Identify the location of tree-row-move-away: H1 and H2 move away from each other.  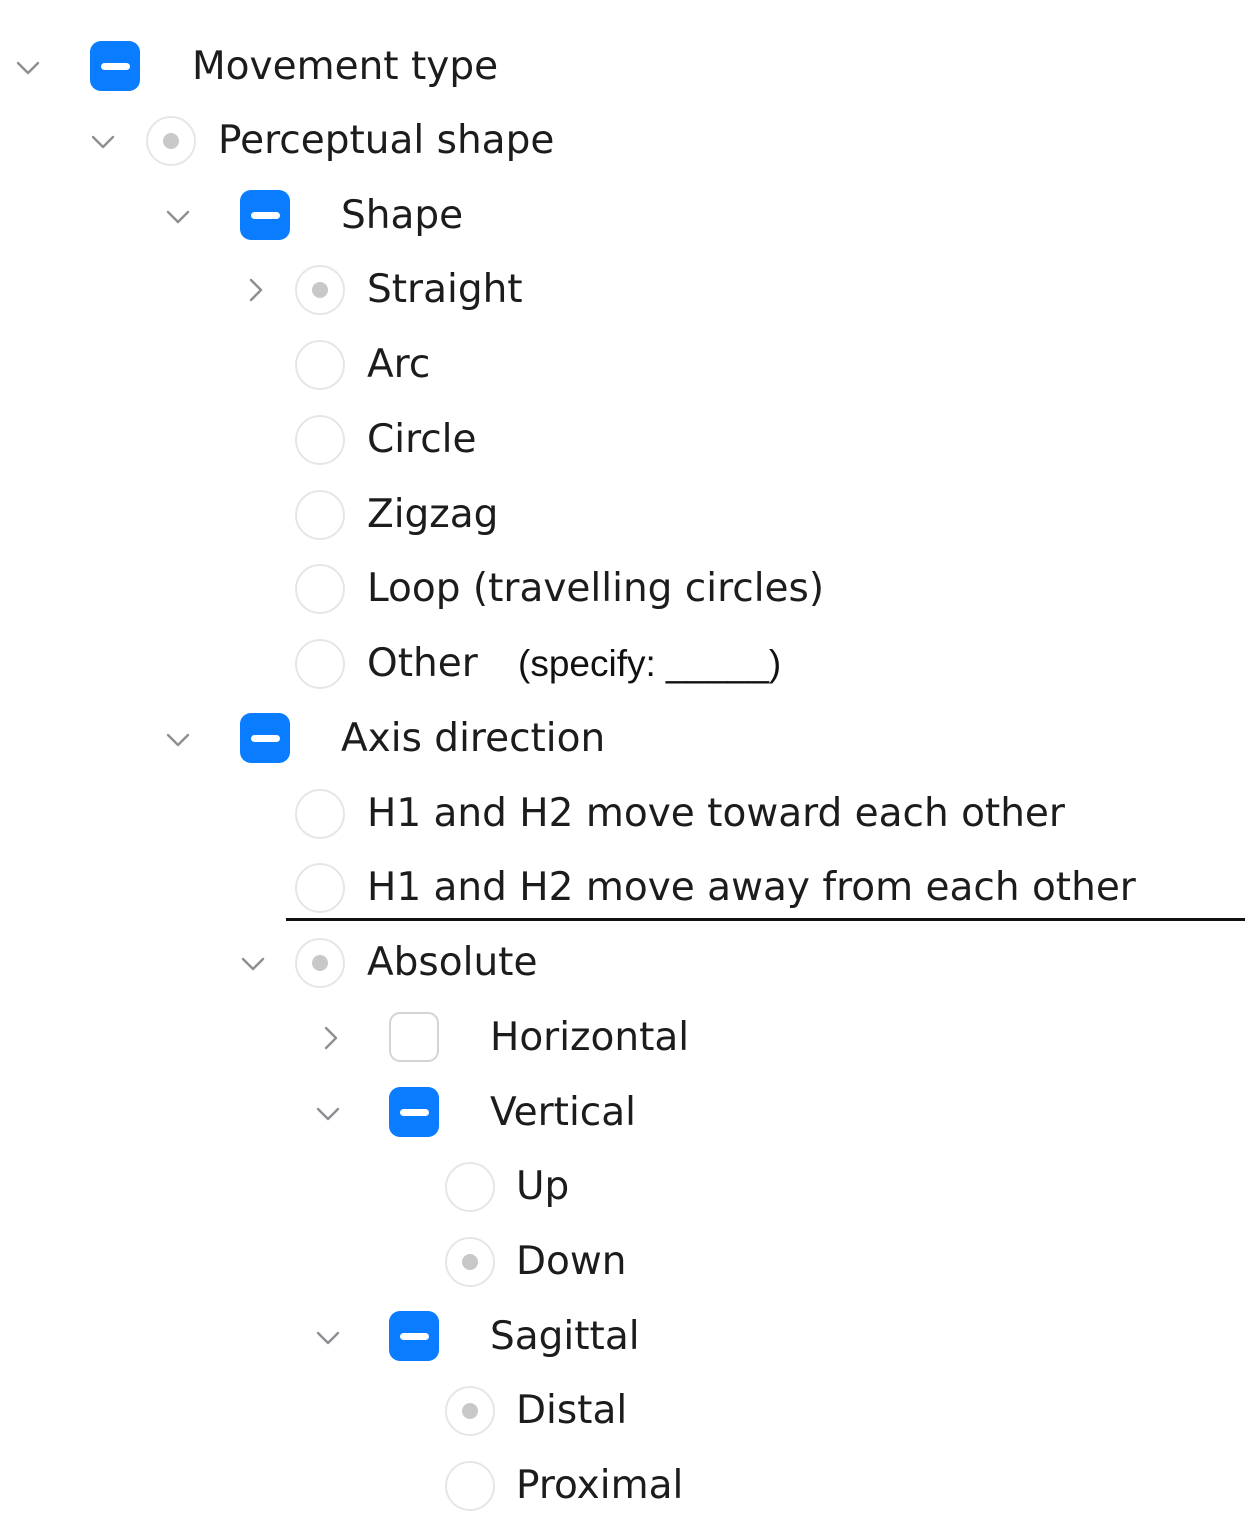
(622, 888).